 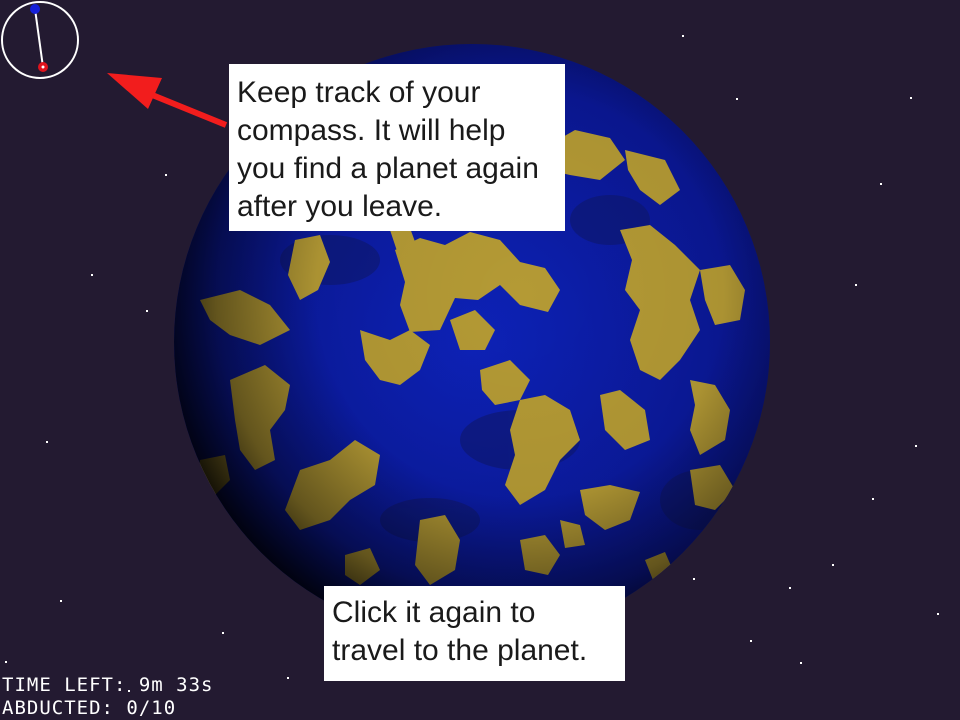 I want to click on abducted-value: 0/10, so click(x=151, y=708).